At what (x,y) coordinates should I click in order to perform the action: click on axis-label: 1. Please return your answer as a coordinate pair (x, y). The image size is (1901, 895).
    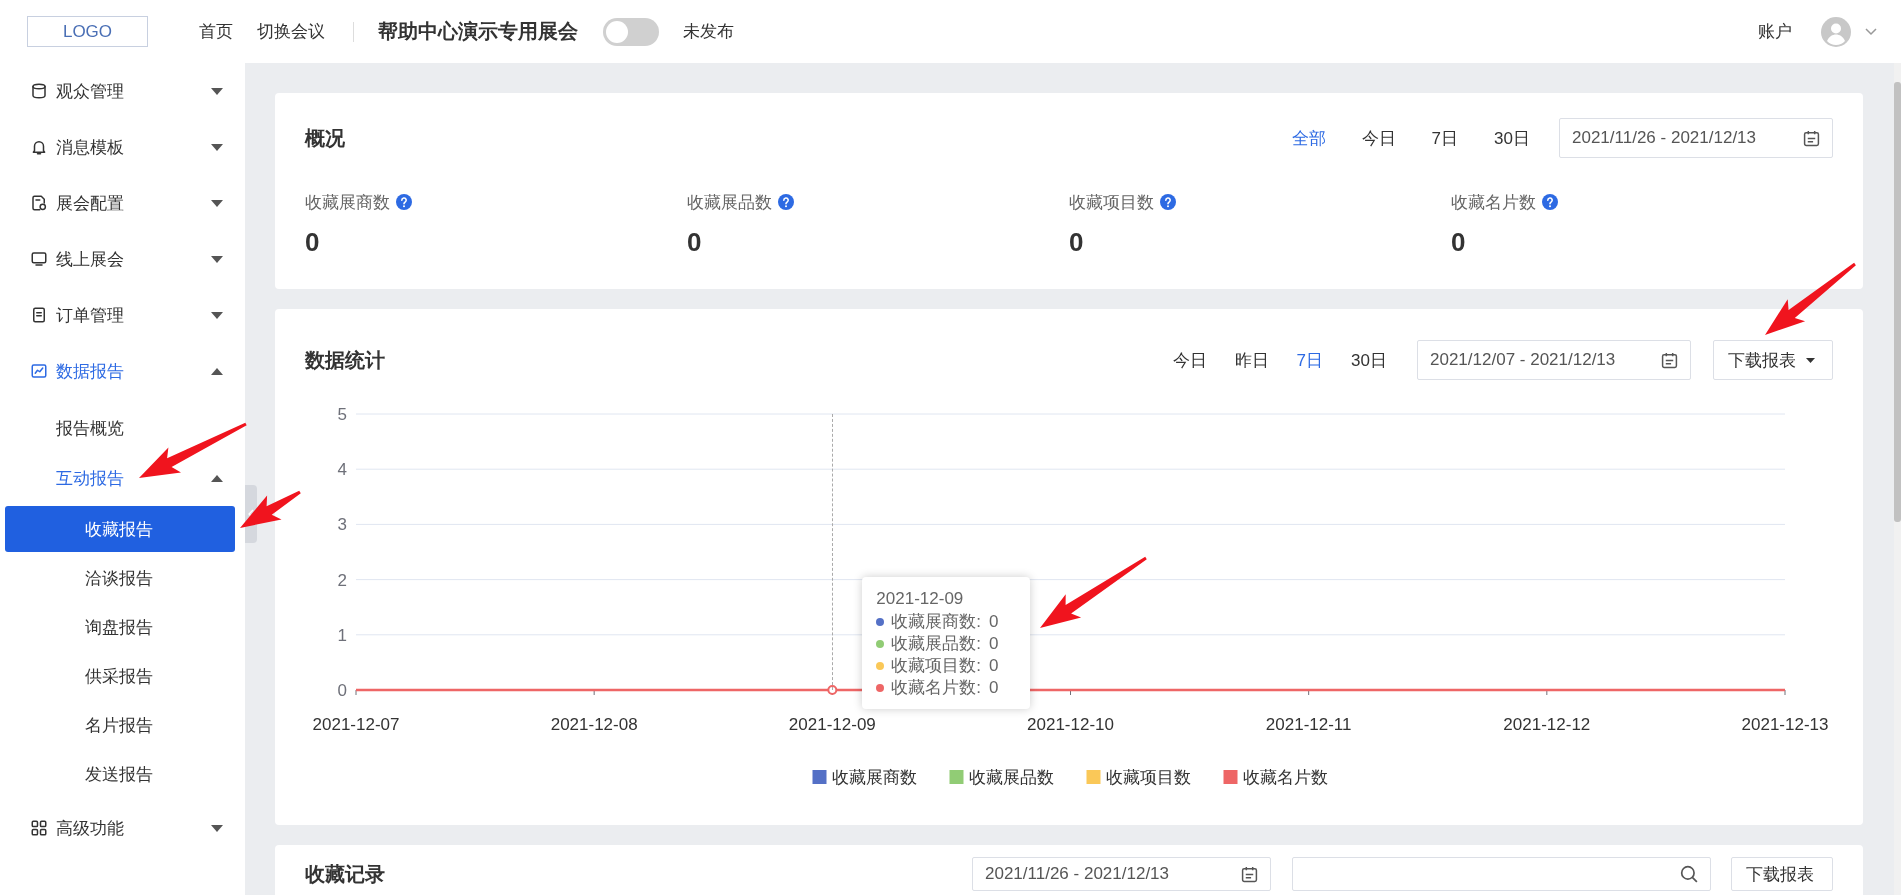
    Looking at the image, I should click on (342, 635).